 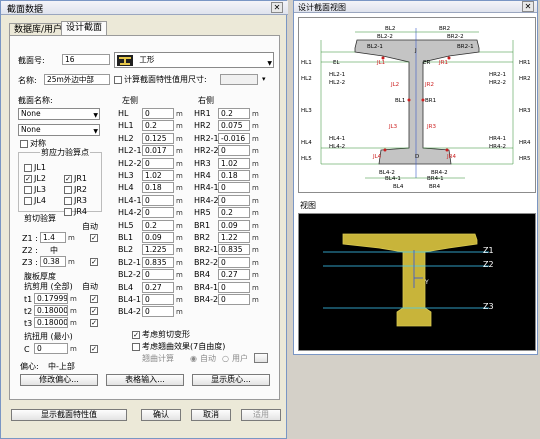 I want to click on left-param-input-bl2-2: 0, so click(x=158, y=274).